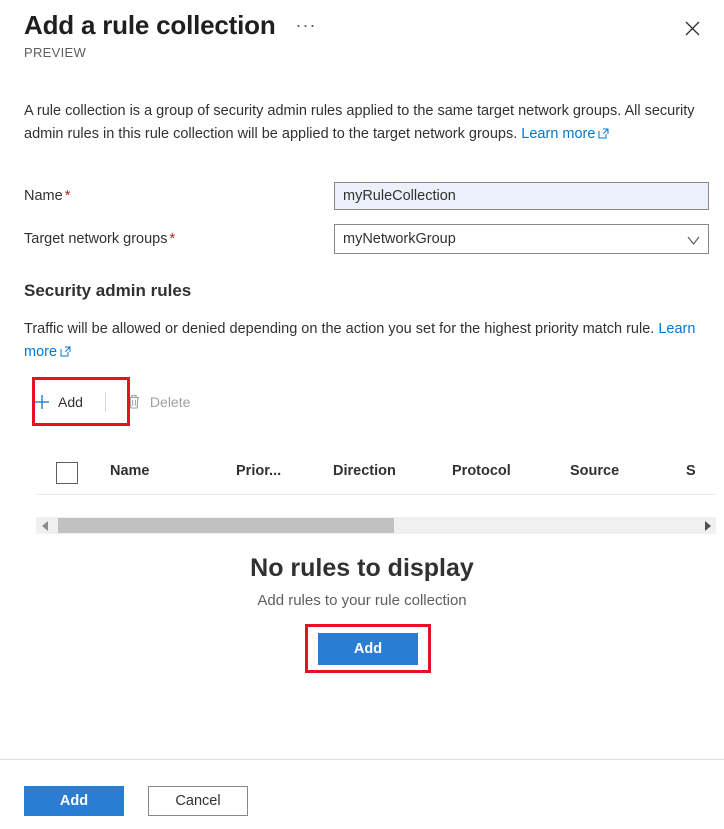  I want to click on preview-badge: PREVIEW, so click(55, 52).